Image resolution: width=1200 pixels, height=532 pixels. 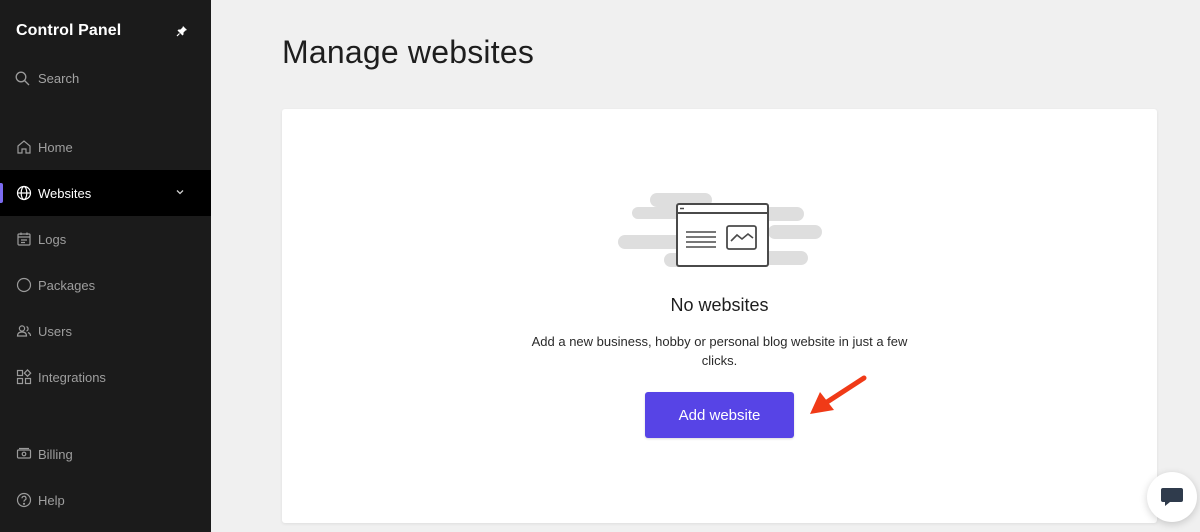 What do you see at coordinates (23, 500) in the screenshot?
I see `help-icon` at bounding box center [23, 500].